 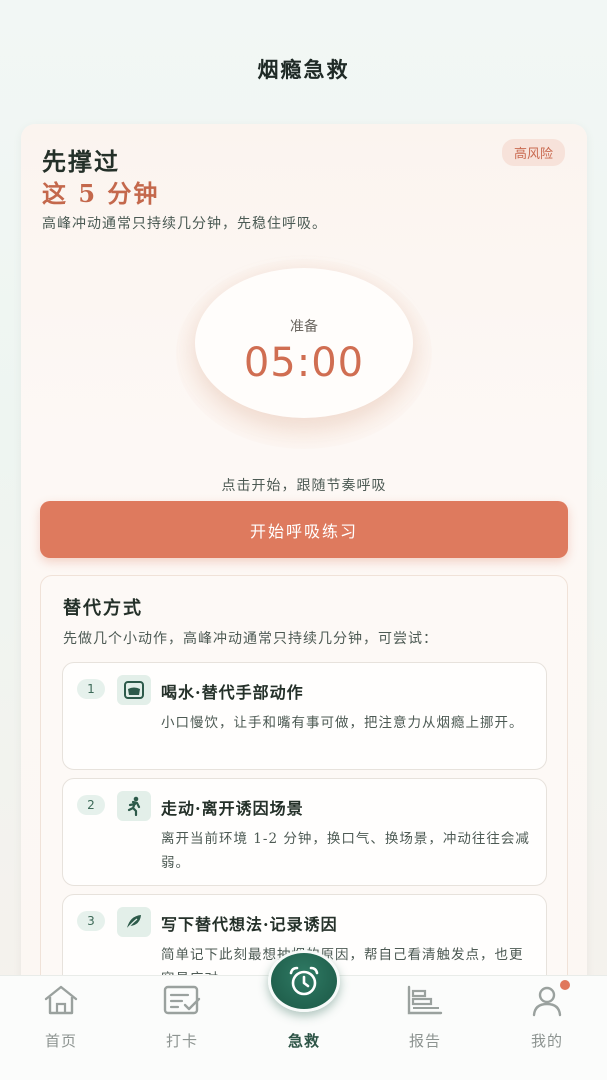 What do you see at coordinates (182, 1028) in the screenshot?
I see `tab-checkin: 打卡` at bounding box center [182, 1028].